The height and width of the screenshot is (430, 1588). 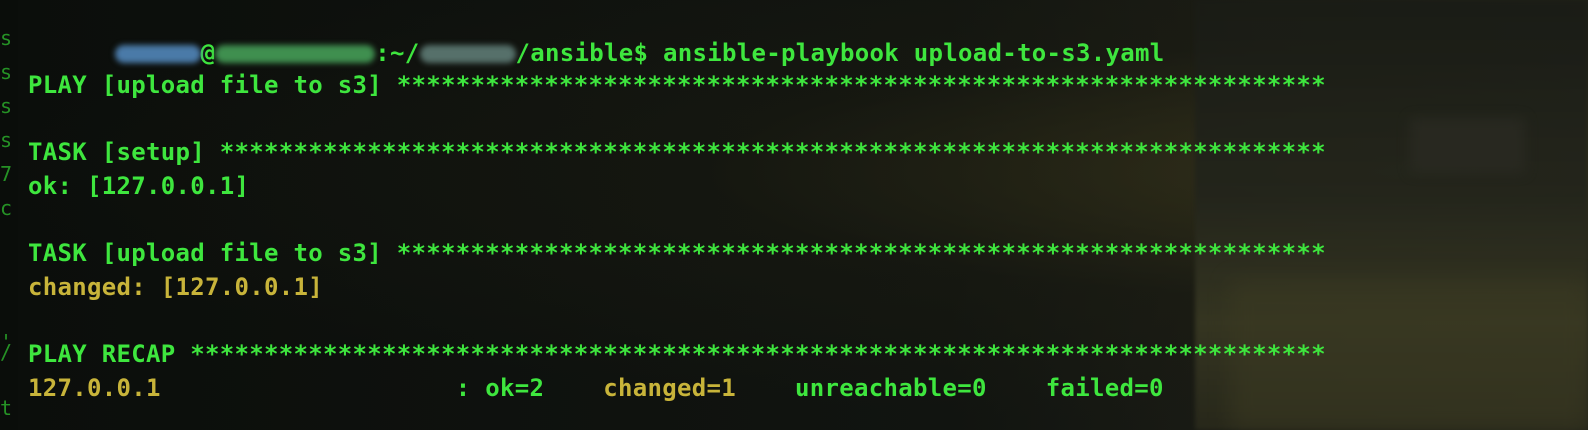 What do you see at coordinates (175, 287) in the screenshot?
I see `task-upload-result: changed: [127.0.0.1]` at bounding box center [175, 287].